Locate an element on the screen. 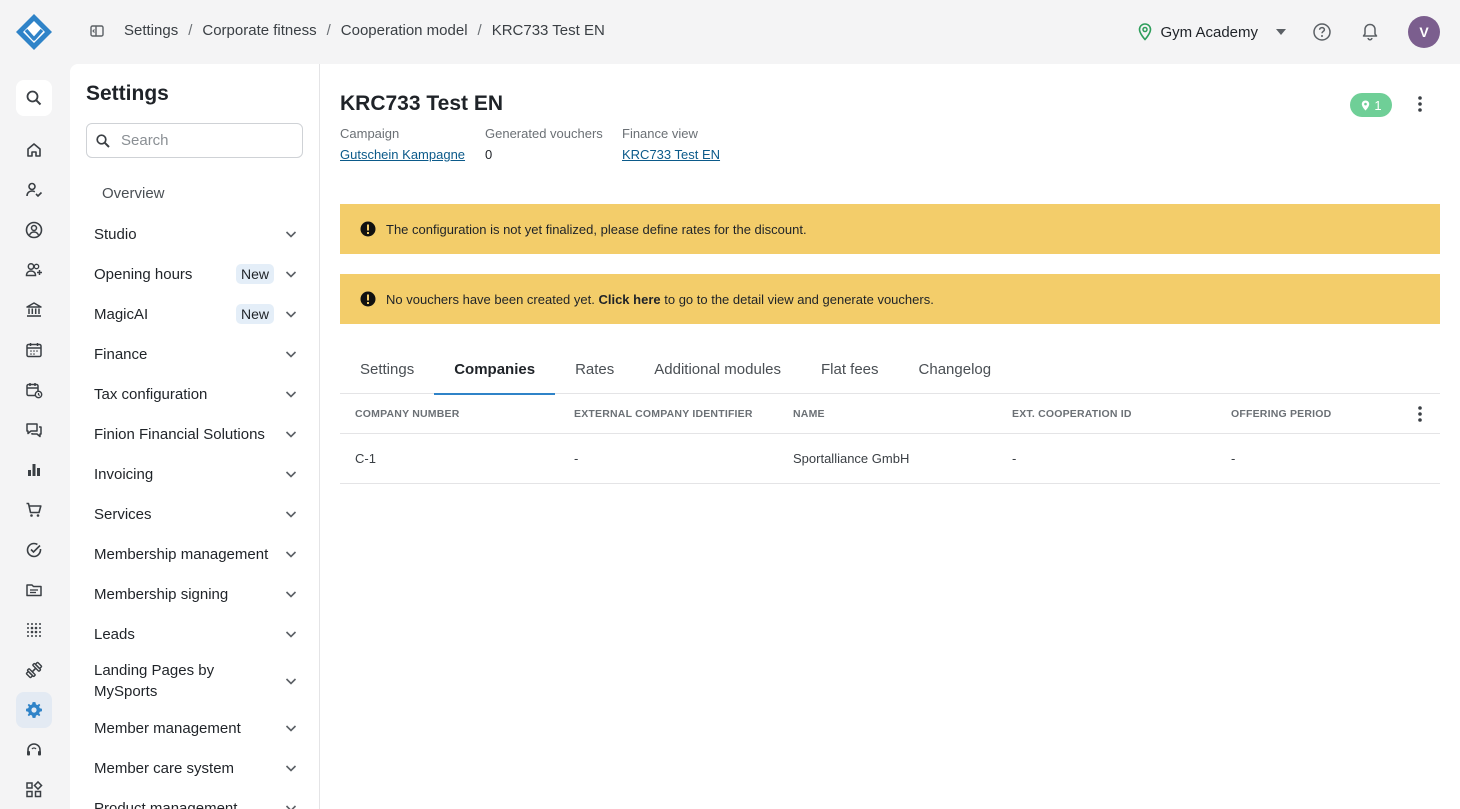 The width and height of the screenshot is (1460, 809). user-avatar: V is located at coordinates (1424, 32).